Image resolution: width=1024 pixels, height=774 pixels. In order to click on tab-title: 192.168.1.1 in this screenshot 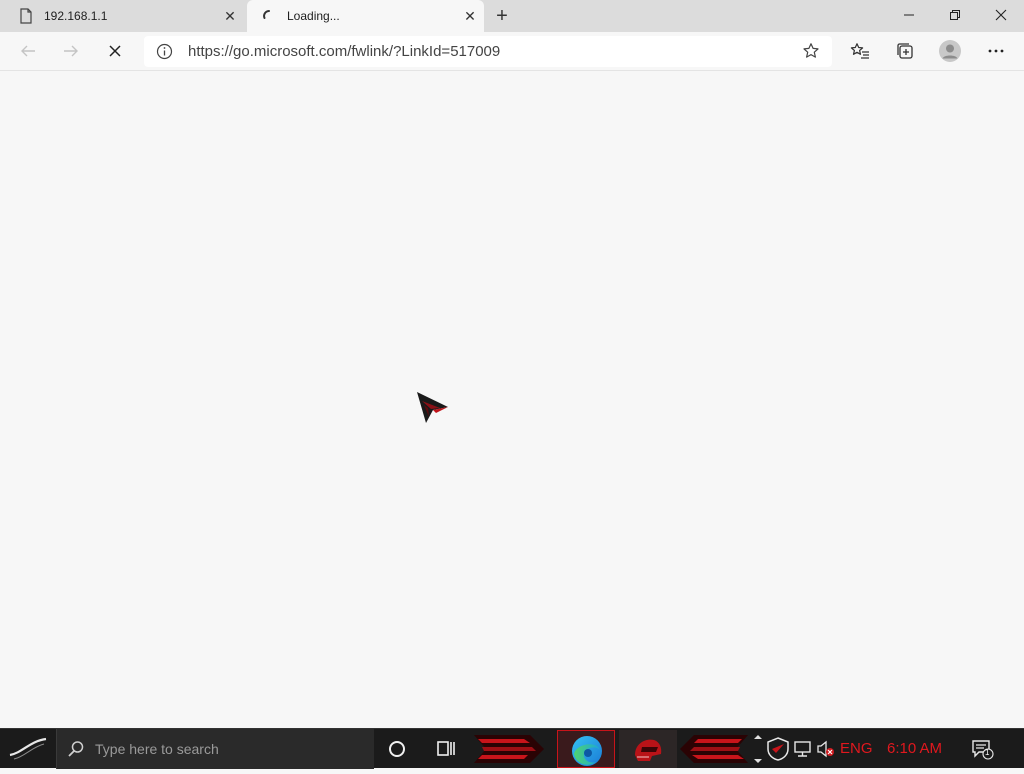, I will do `click(76, 16)`.